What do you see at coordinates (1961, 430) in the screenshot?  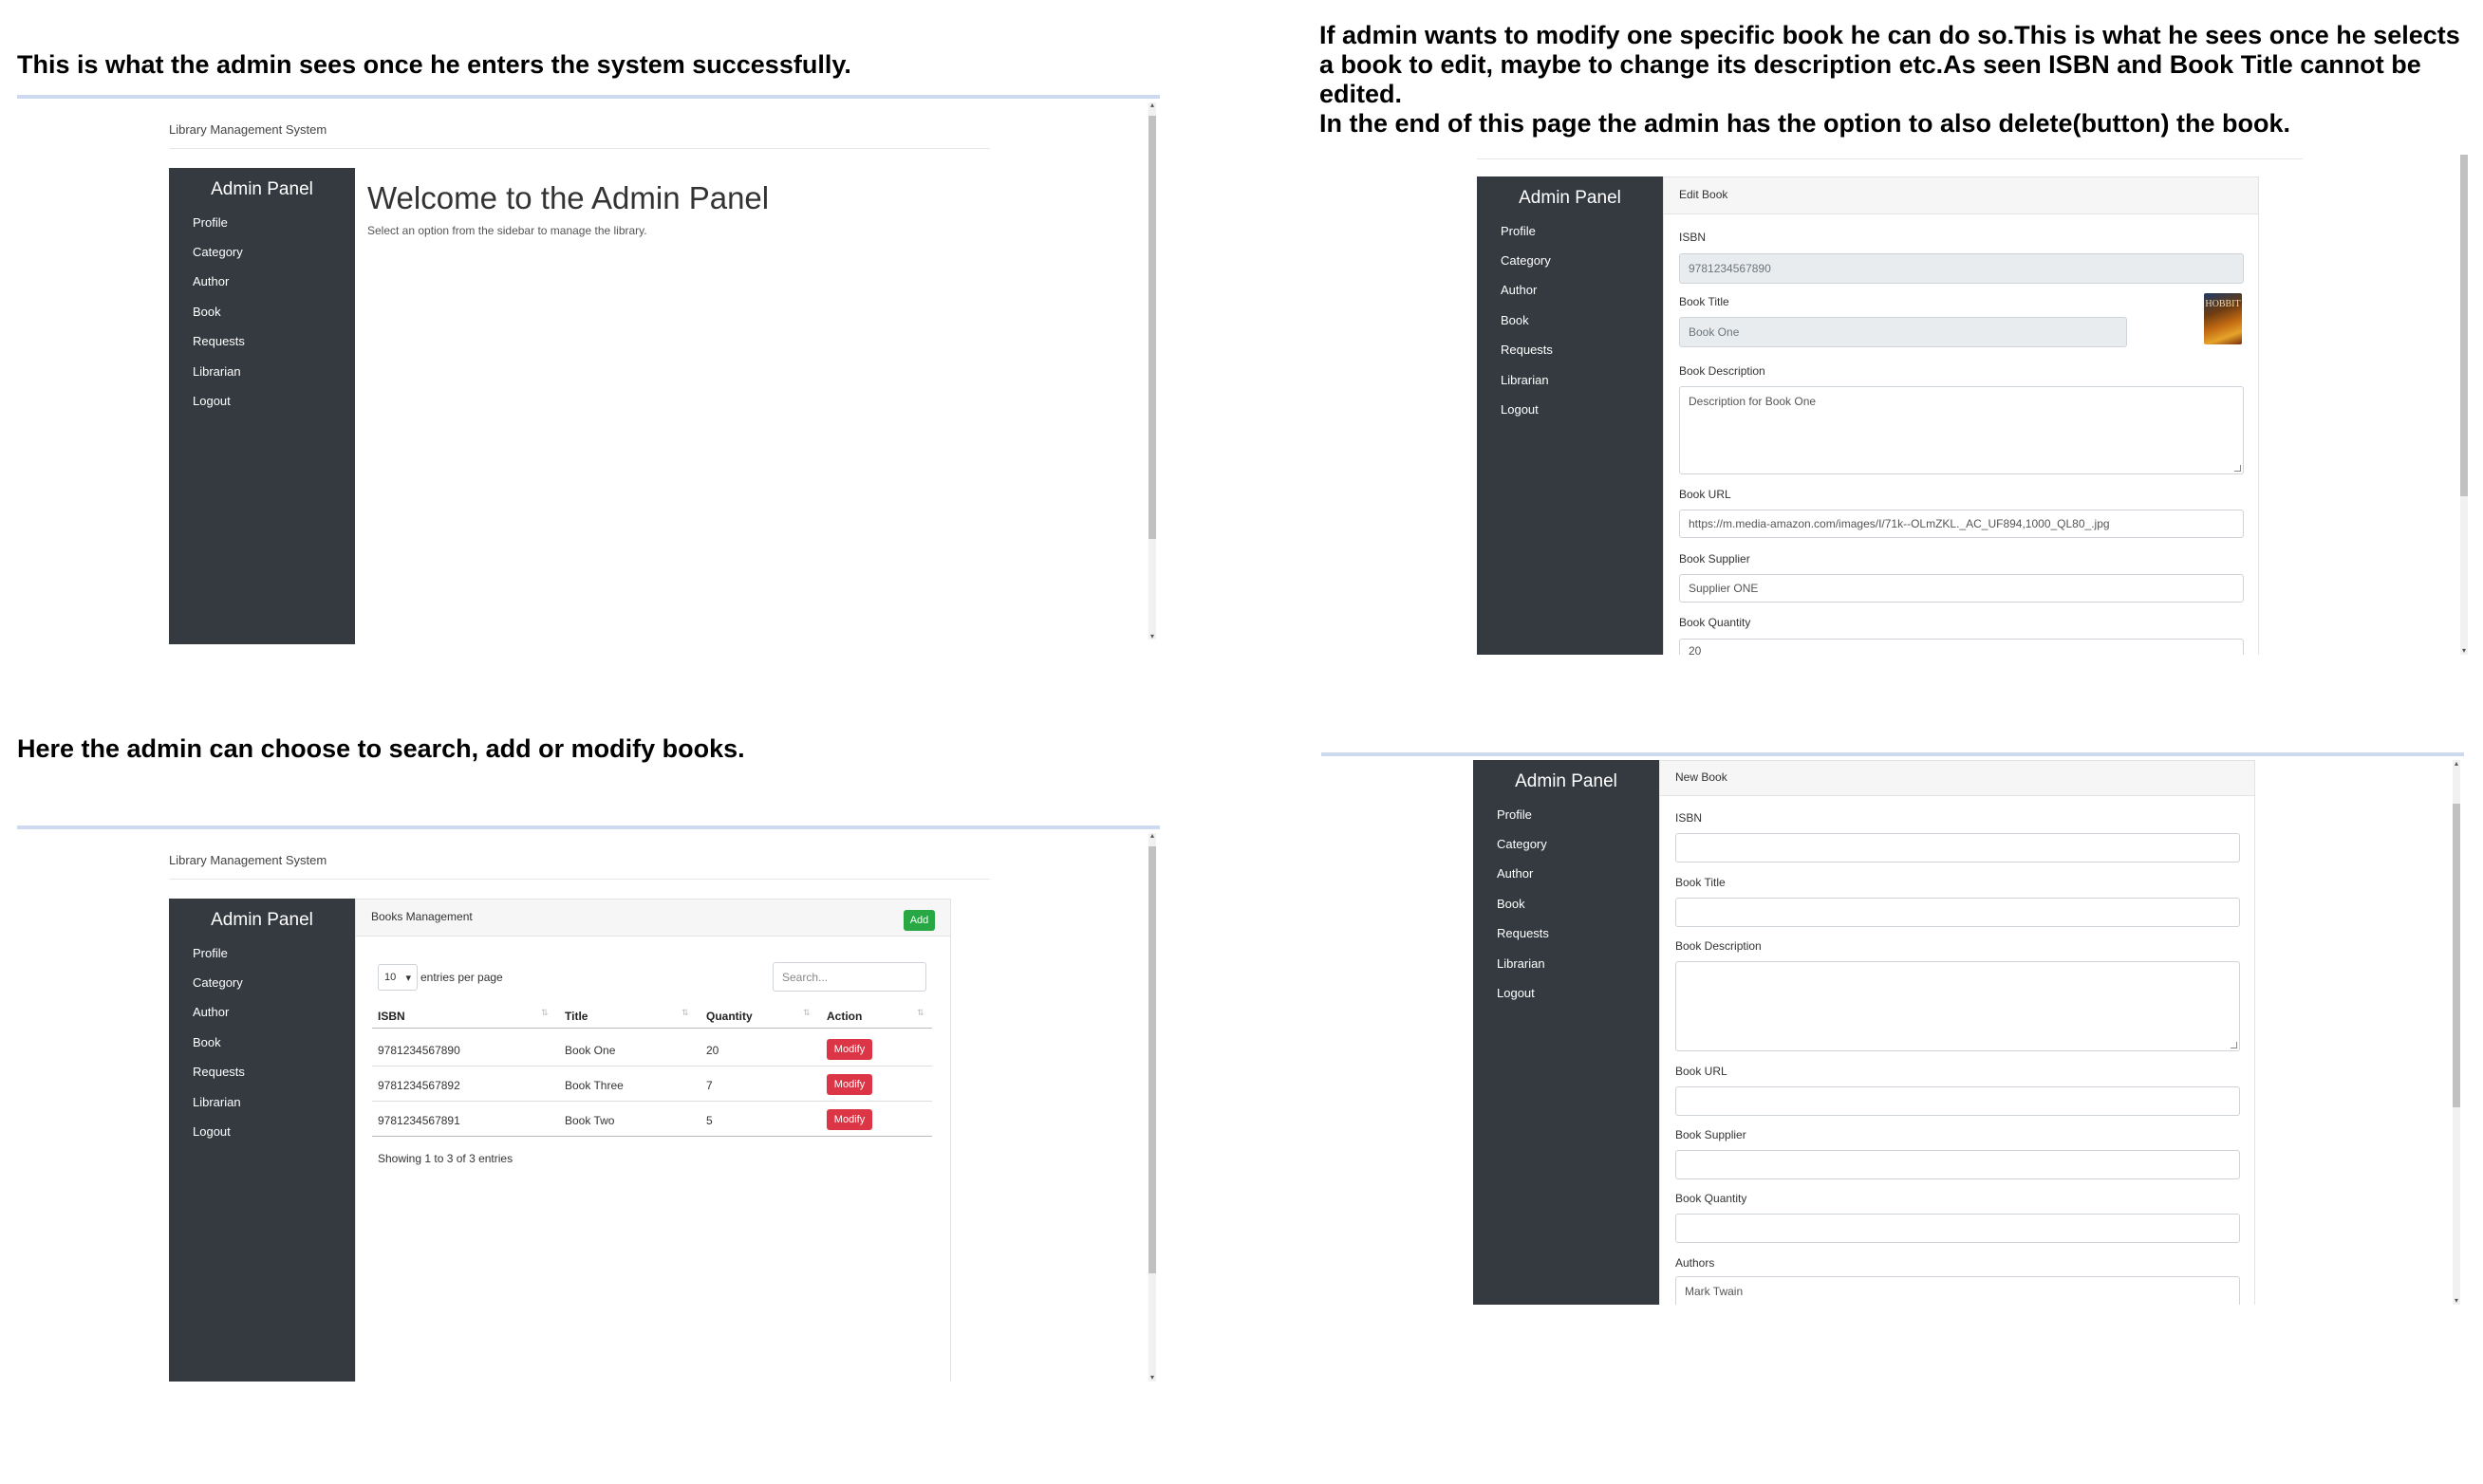 I see `book-description-field: Description for Book One` at bounding box center [1961, 430].